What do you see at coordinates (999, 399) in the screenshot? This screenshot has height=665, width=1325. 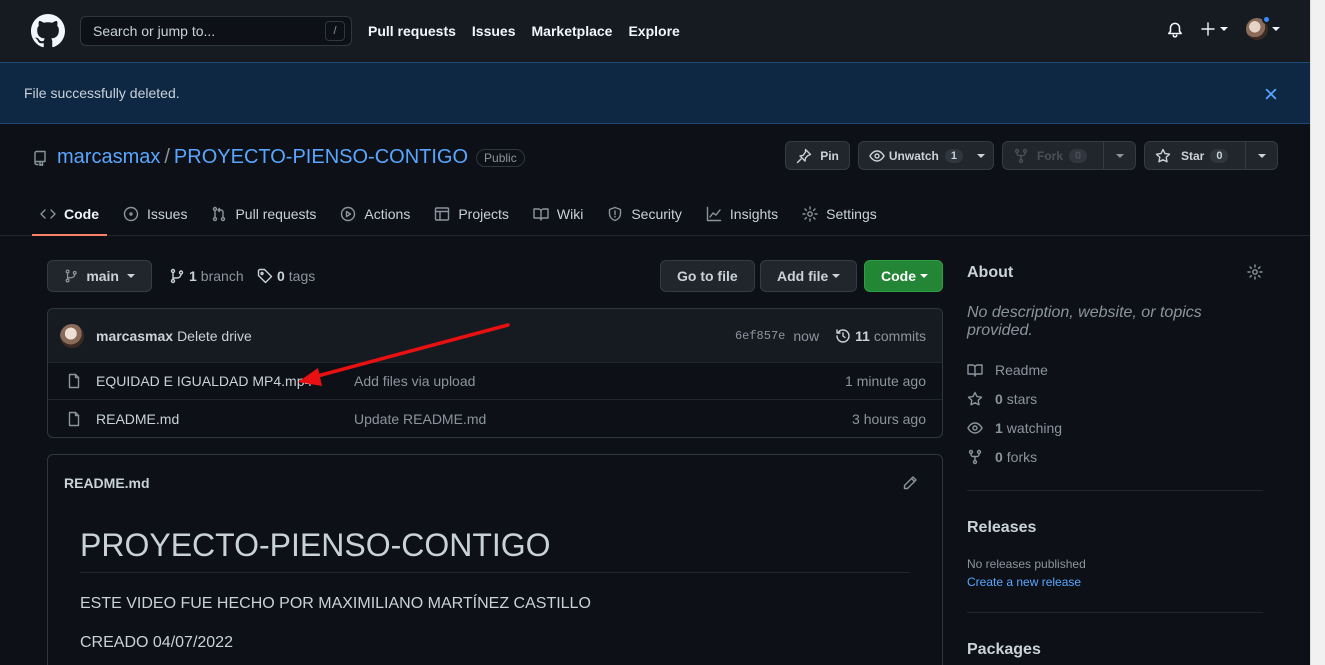 I see `stars-count: 0` at bounding box center [999, 399].